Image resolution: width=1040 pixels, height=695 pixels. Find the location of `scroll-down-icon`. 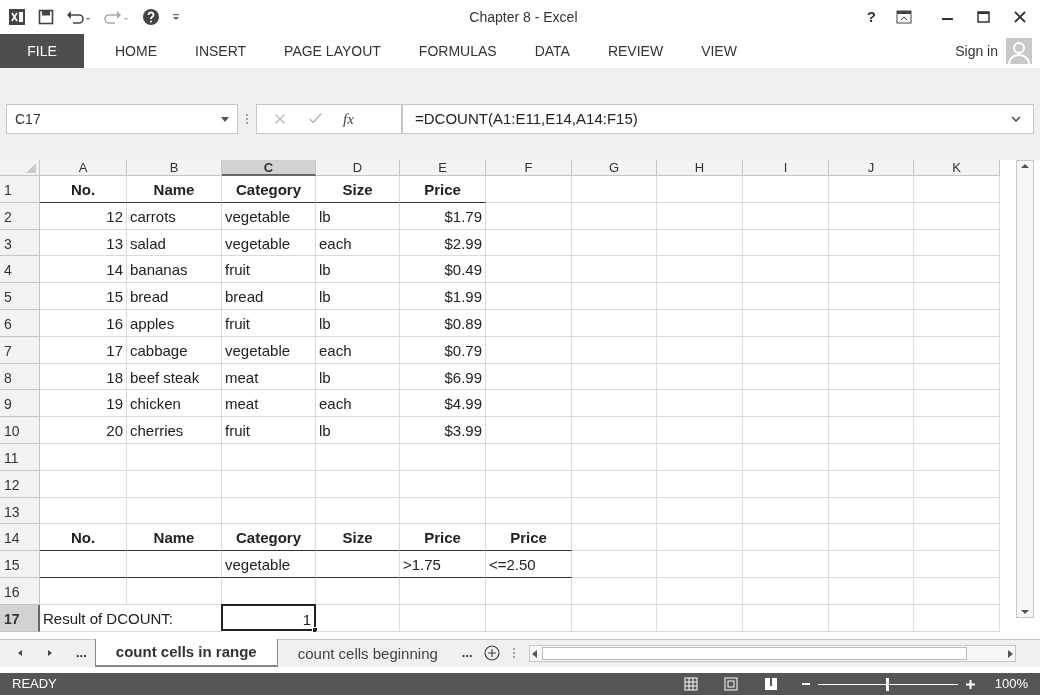

scroll-down-icon is located at coordinates (1025, 612).